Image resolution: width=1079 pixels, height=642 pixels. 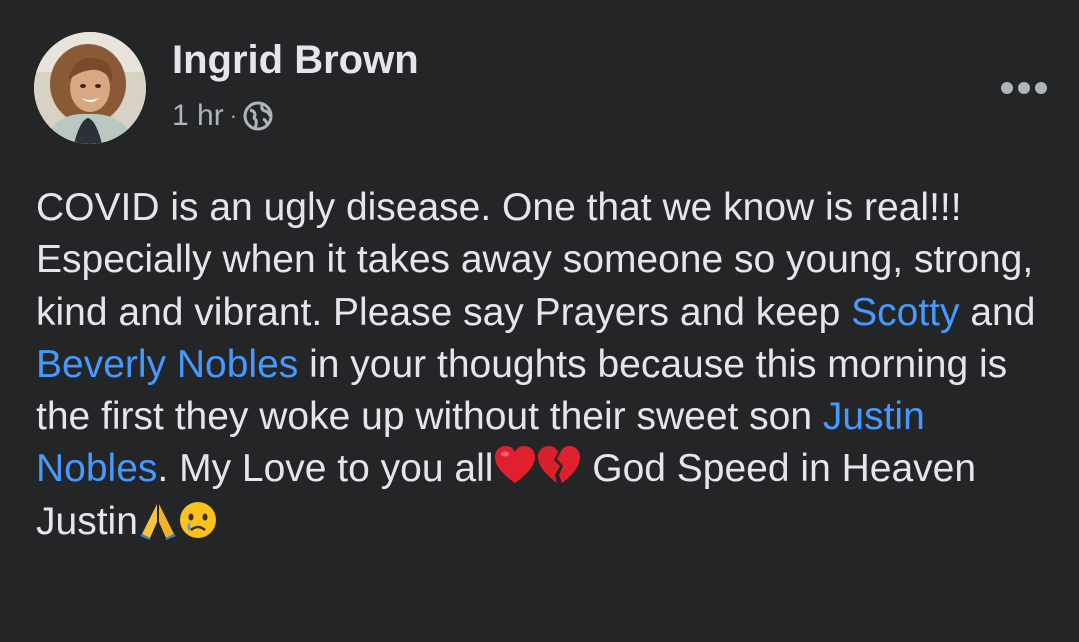 What do you see at coordinates (515, 465) in the screenshot?
I see `red-heart-emoji` at bounding box center [515, 465].